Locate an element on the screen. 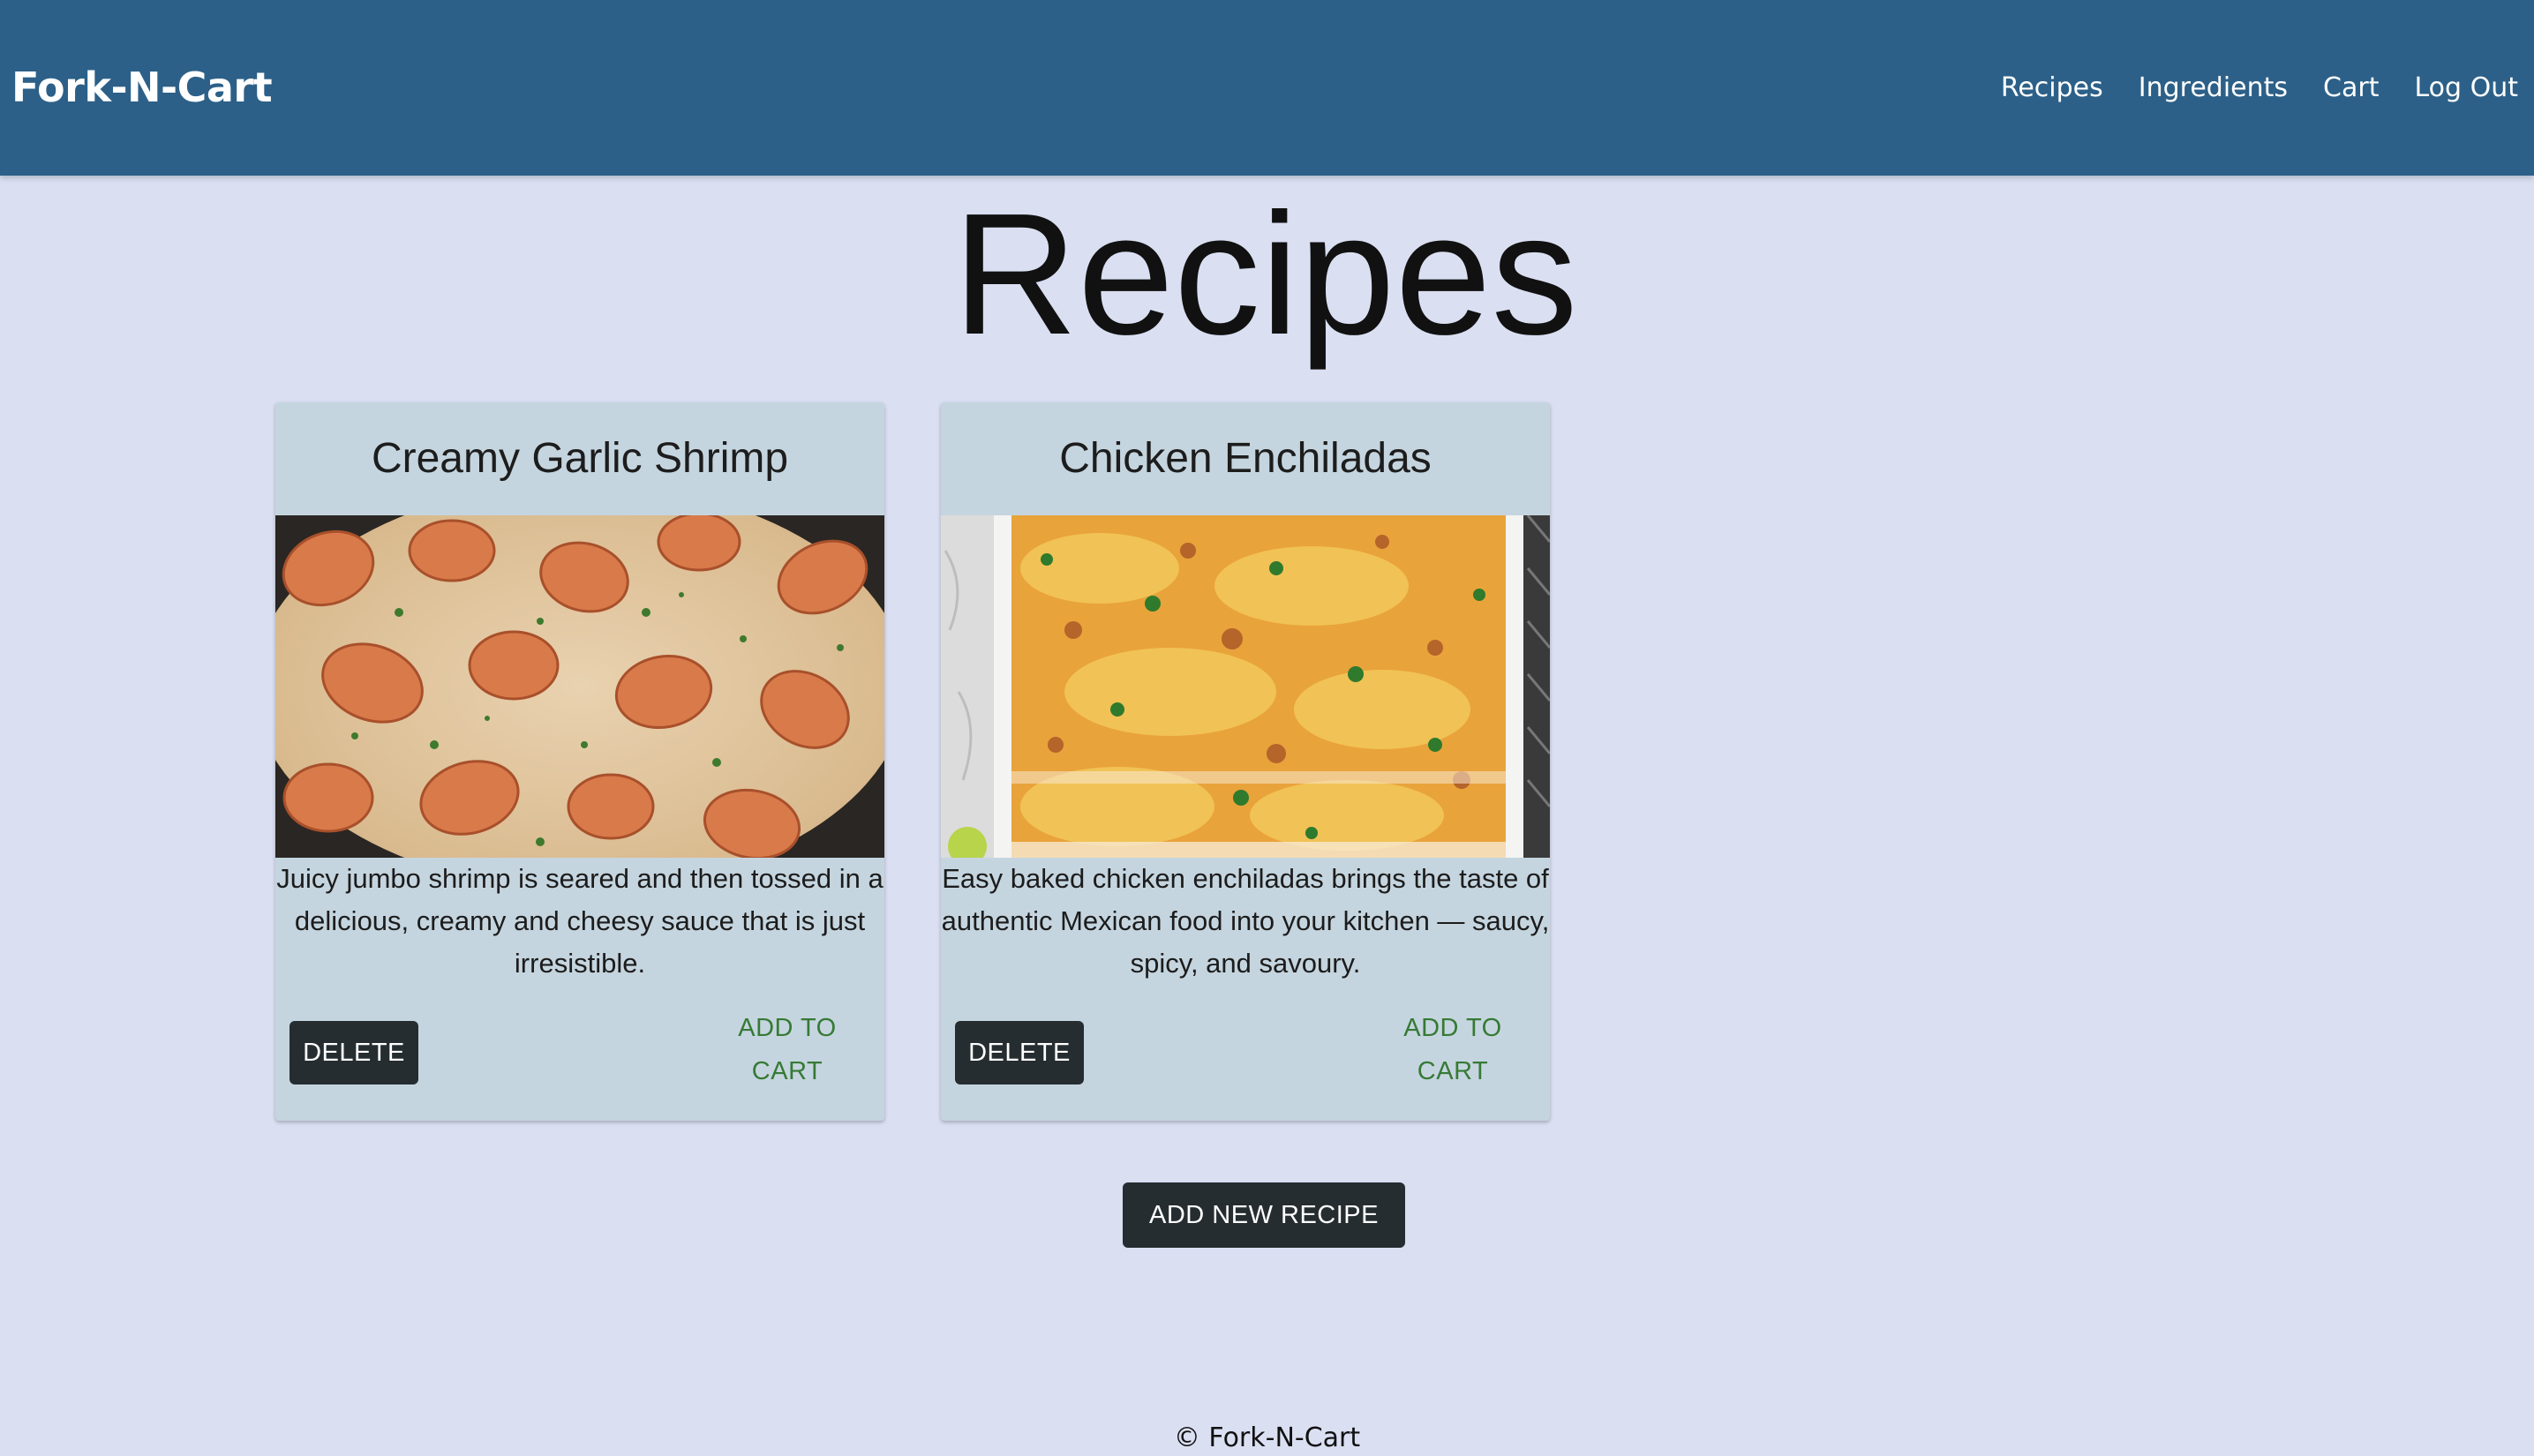 The height and width of the screenshot is (1456, 2534). page-title: Recipes is located at coordinates (1267, 274).